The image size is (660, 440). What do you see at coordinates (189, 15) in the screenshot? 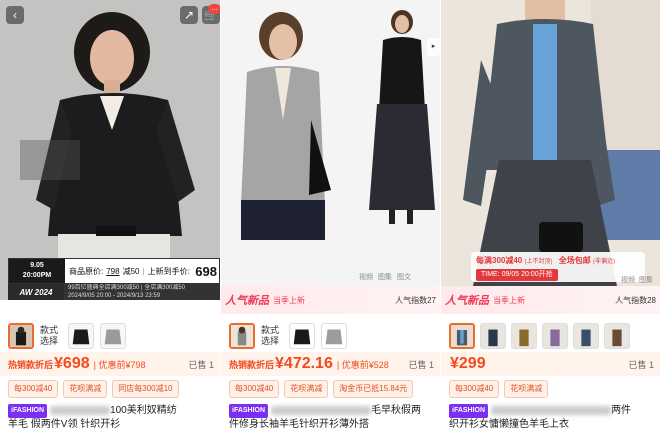
I see `share-icon: ↗` at bounding box center [189, 15].